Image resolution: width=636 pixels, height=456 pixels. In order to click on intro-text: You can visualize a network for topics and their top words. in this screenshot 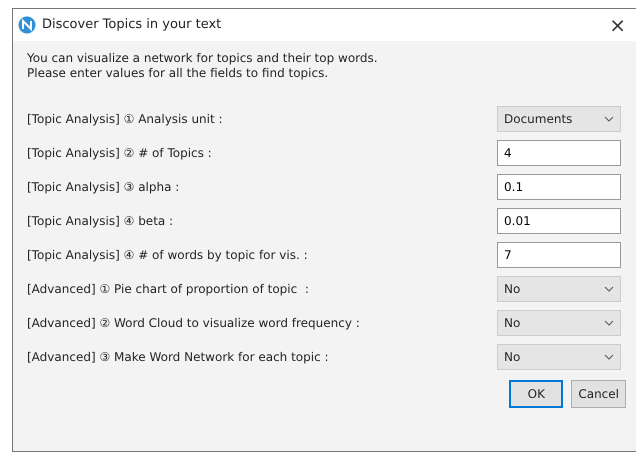, I will do `click(203, 58)`.